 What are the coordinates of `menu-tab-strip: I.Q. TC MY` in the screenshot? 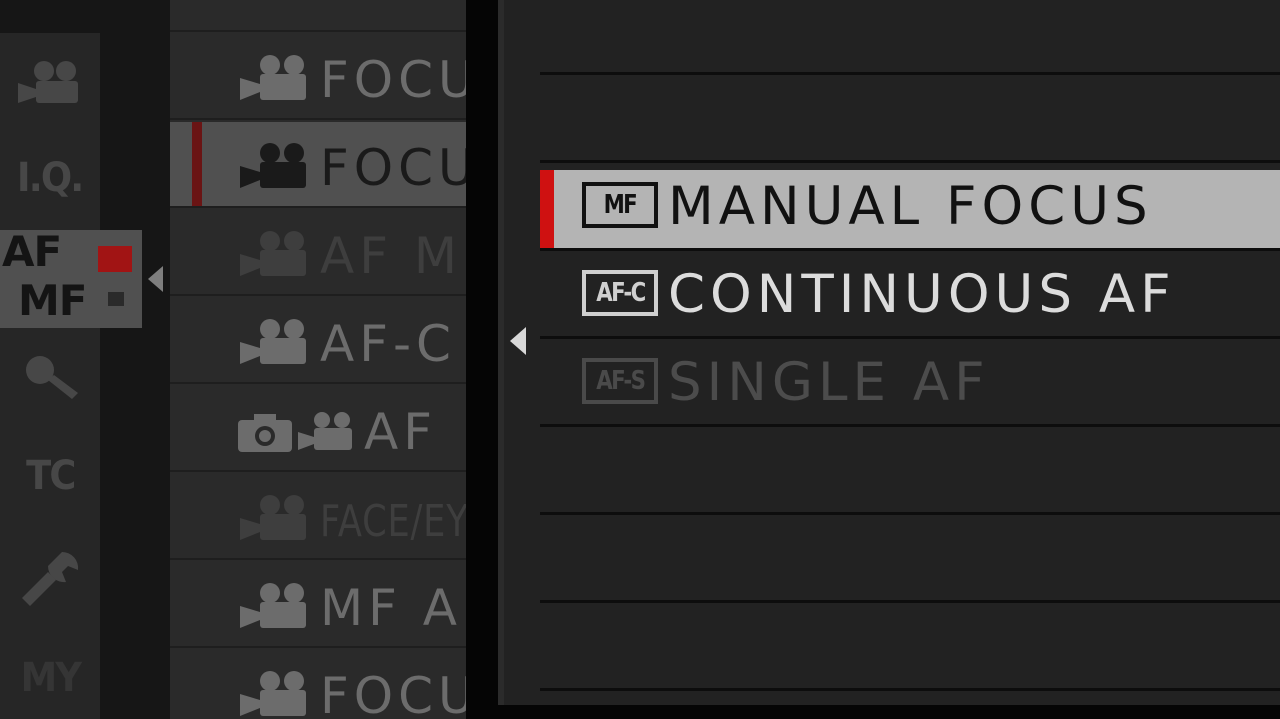 It's located at (50, 376).